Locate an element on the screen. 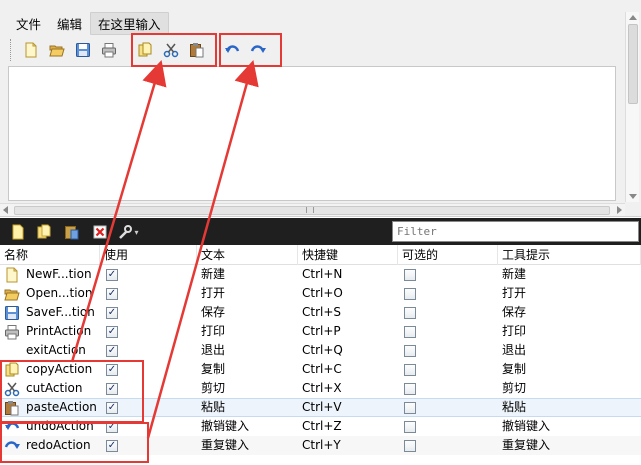  cell-text: 撤销键入 is located at coordinates (247, 426).